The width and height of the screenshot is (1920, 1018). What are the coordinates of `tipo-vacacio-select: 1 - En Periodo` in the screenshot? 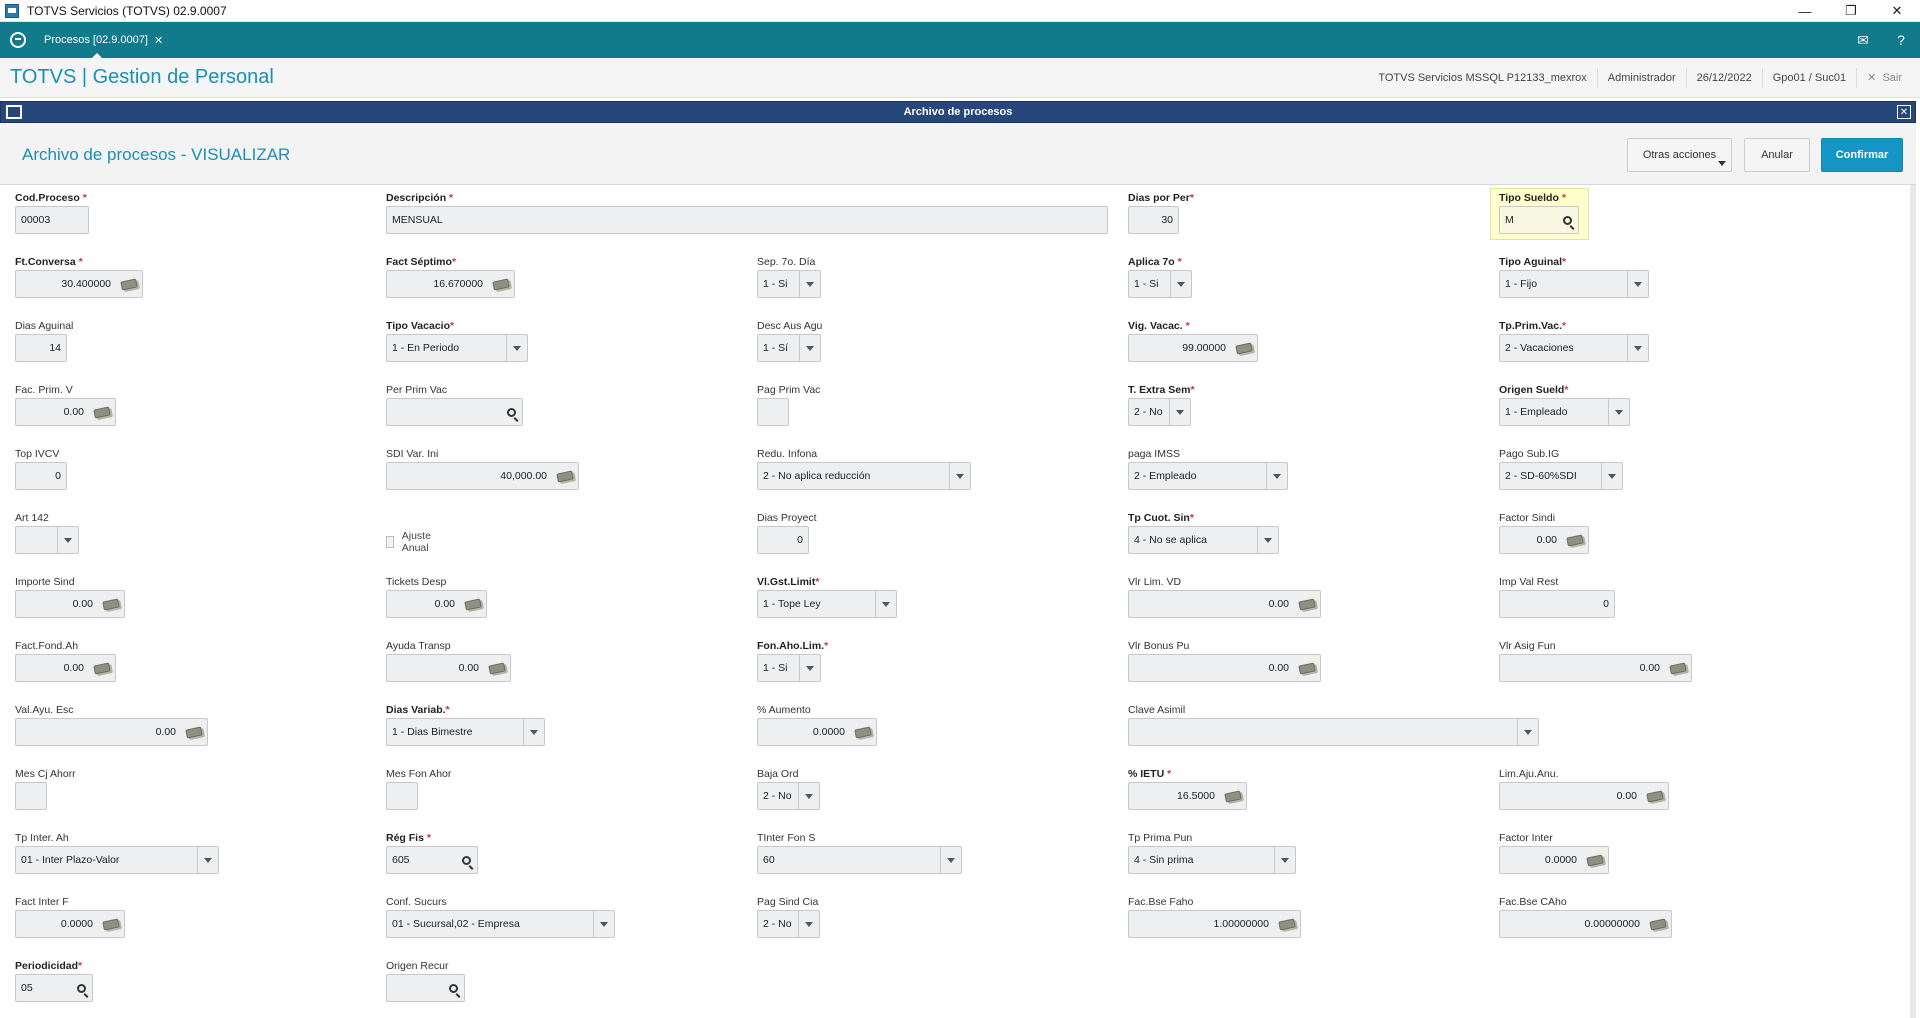 It's located at (457, 348).